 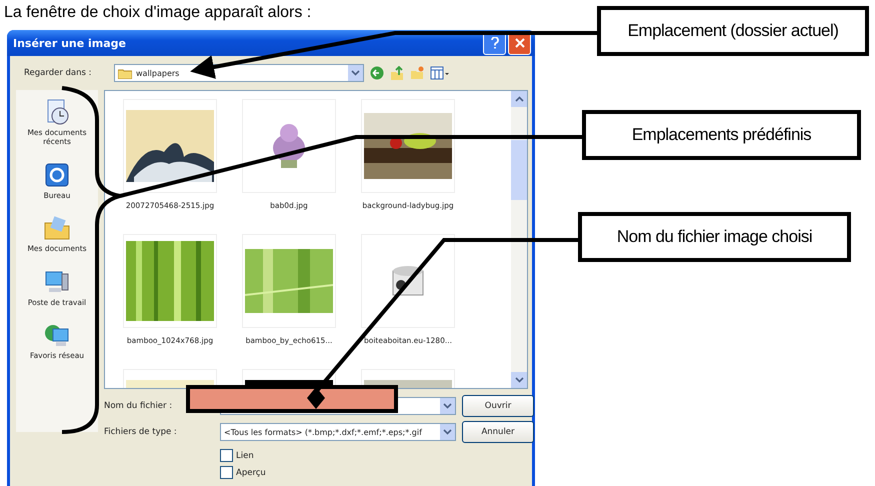 What do you see at coordinates (338, 432) in the screenshot?
I see `file-type-dropdown: <Tous les formats> (*.bmp;*.dxf;*.emf;*.eps;*.gif` at bounding box center [338, 432].